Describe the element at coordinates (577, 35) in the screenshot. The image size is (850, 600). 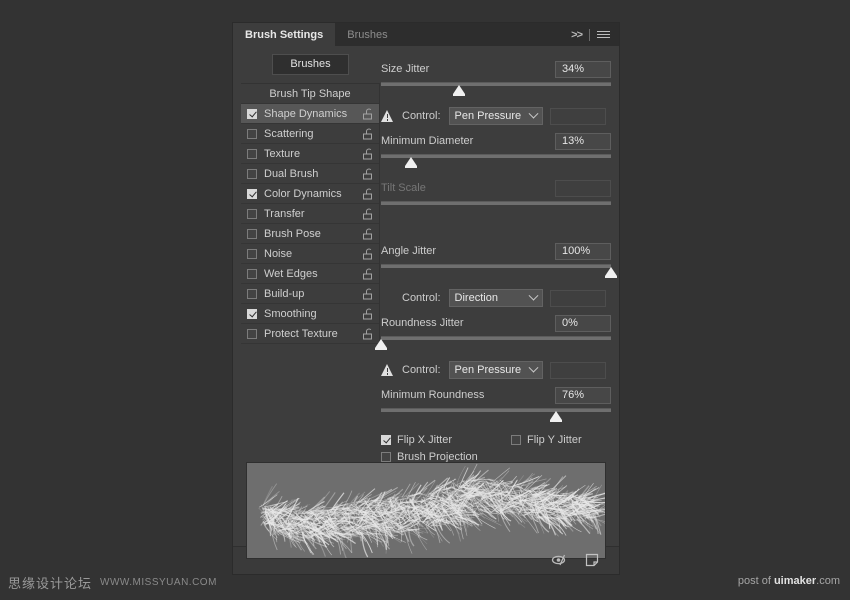
I see `chevron-double-right-icon: >>` at that location.